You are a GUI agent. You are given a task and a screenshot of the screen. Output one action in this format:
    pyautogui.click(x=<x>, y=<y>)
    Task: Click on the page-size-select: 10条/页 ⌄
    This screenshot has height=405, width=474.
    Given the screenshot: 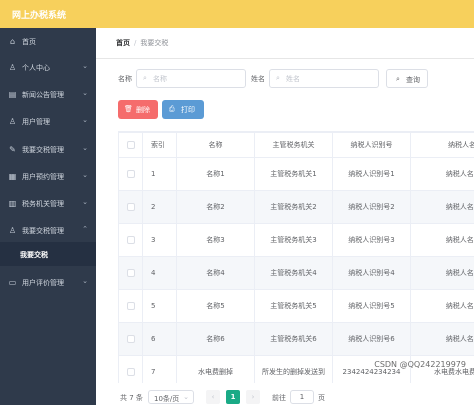 What is the action you would take?
    pyautogui.click(x=171, y=397)
    